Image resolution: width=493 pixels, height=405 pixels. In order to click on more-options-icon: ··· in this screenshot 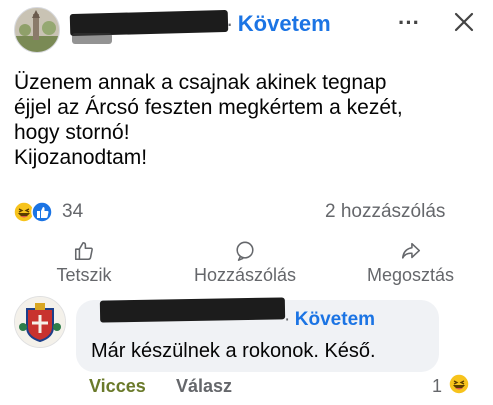, I will do `click(409, 23)`.